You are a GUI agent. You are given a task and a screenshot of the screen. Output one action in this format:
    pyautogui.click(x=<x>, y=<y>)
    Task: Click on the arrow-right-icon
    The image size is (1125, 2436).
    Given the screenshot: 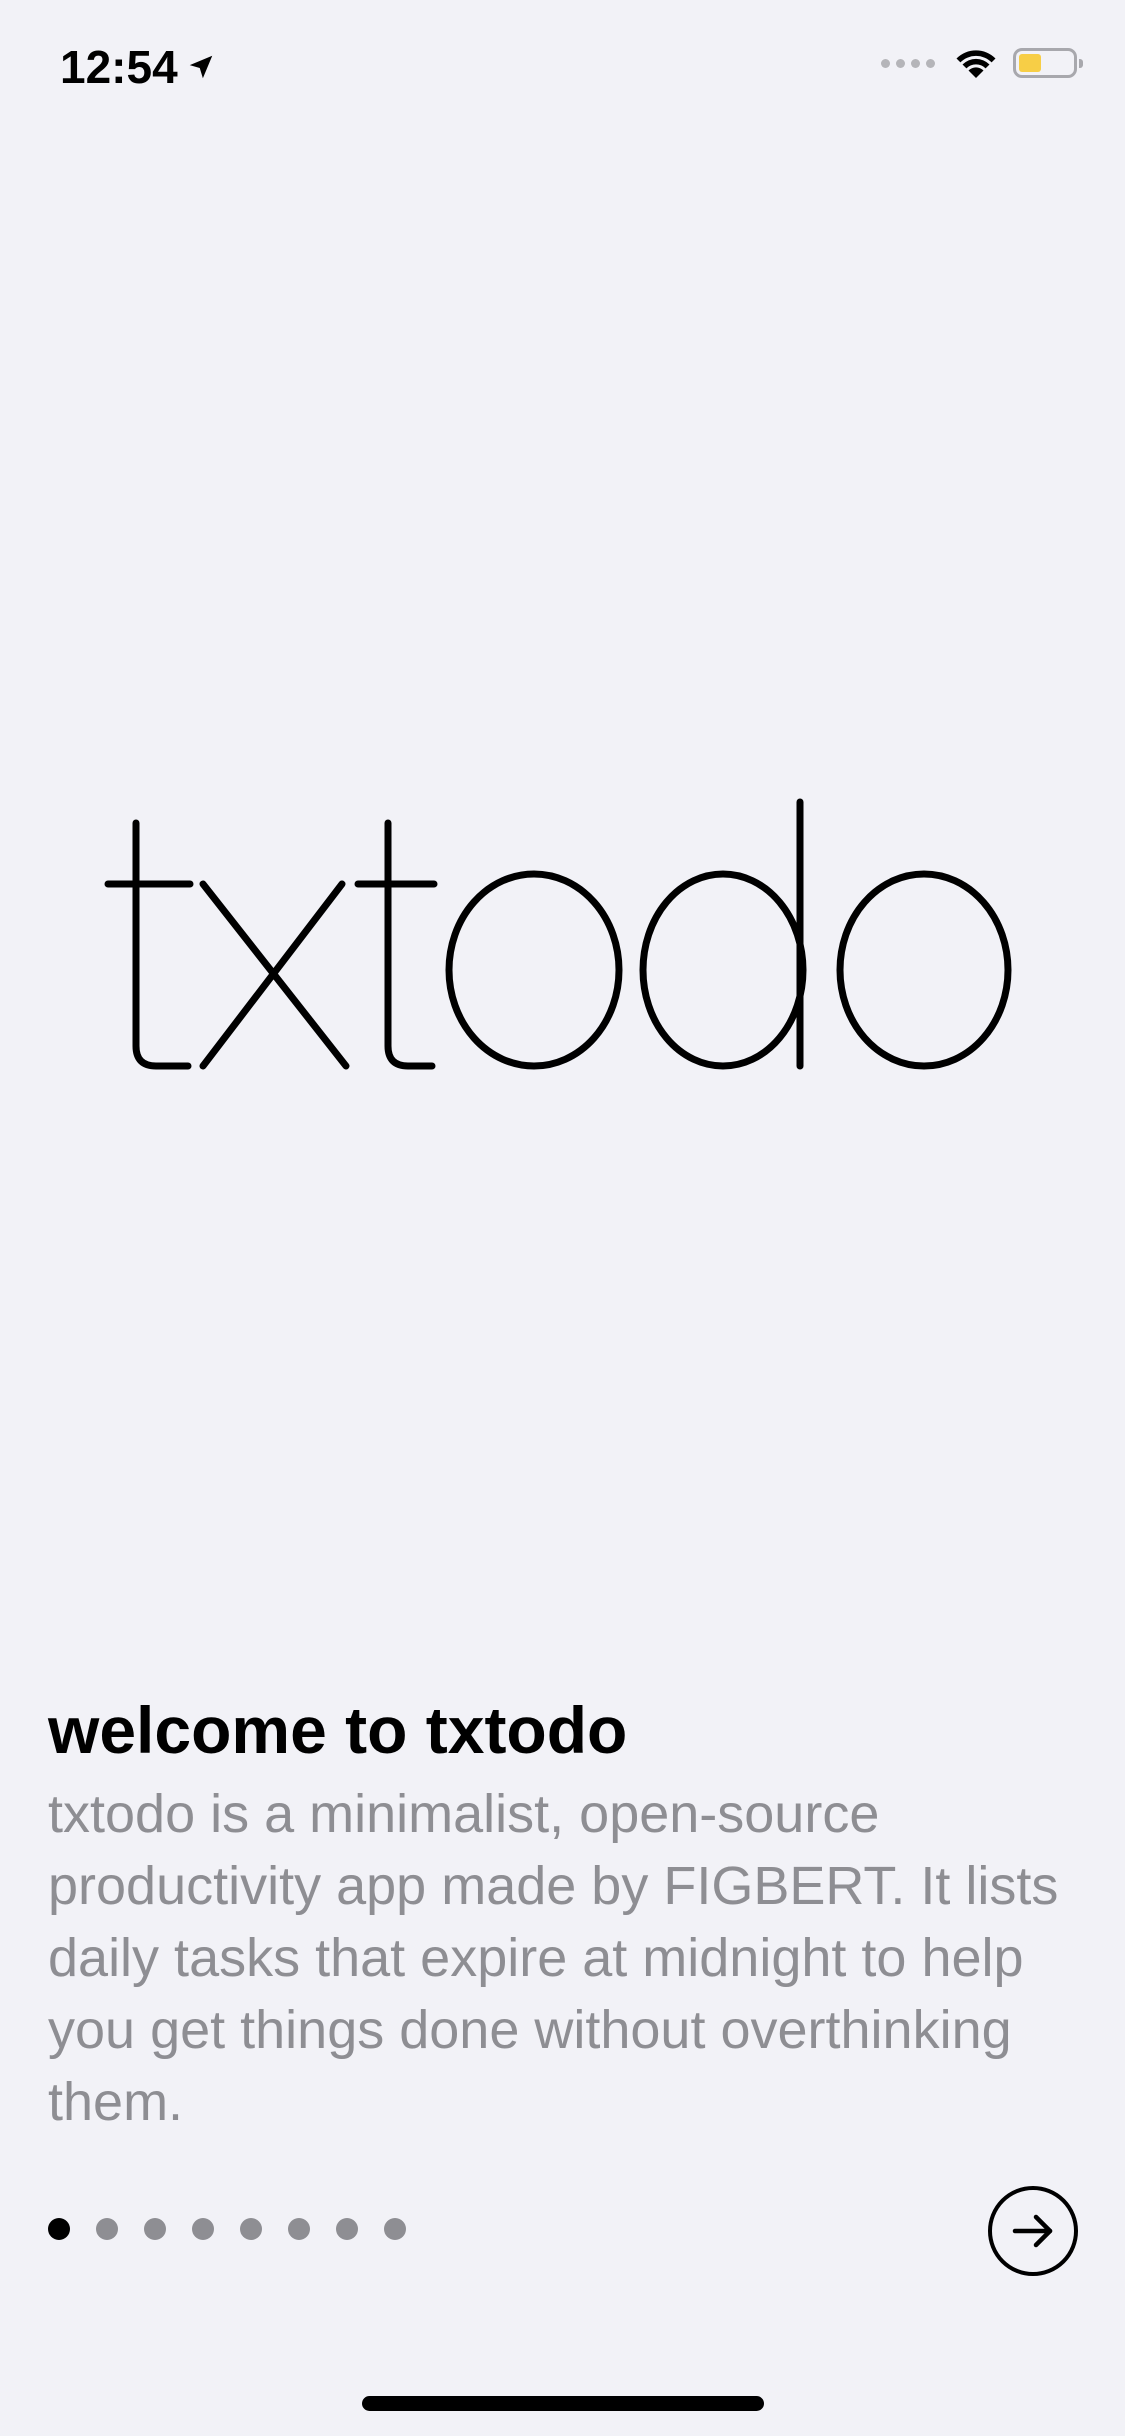 What is the action you would take?
    pyautogui.click(x=1032, y=2231)
    